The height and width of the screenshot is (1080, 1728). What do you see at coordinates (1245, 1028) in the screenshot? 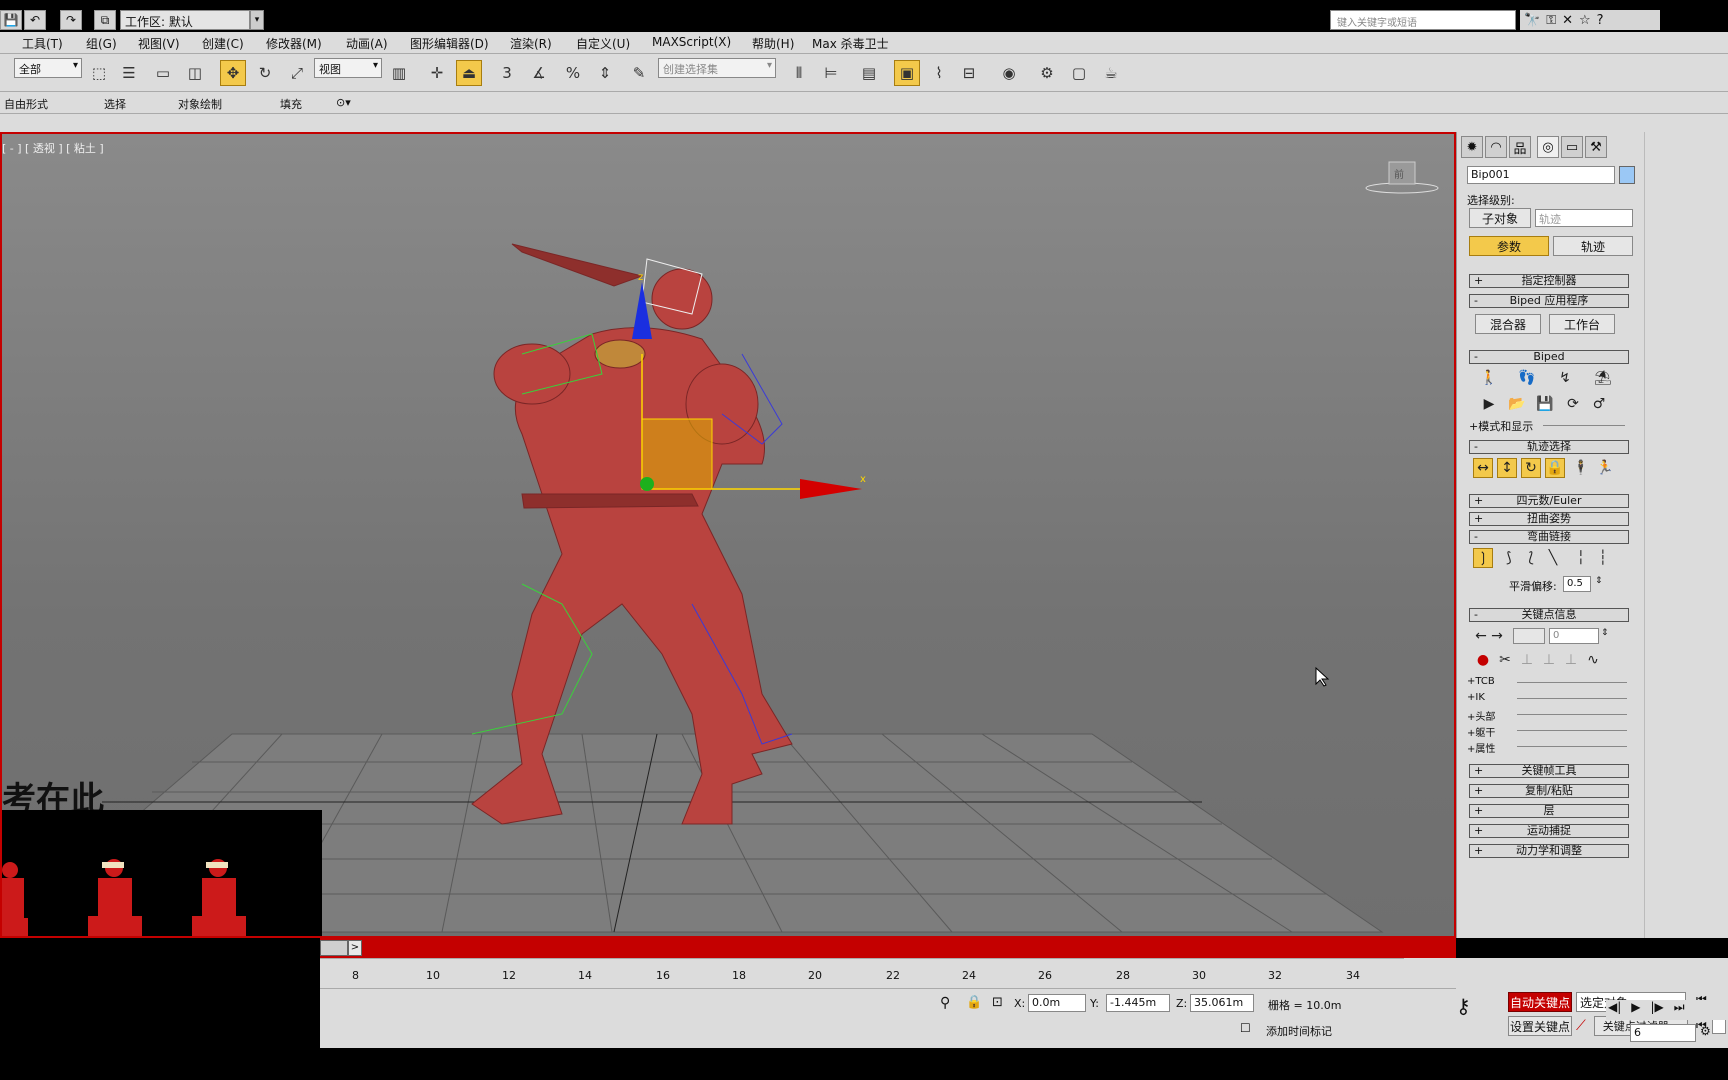
I see `time-tag-checkbox: ☐` at bounding box center [1245, 1028].